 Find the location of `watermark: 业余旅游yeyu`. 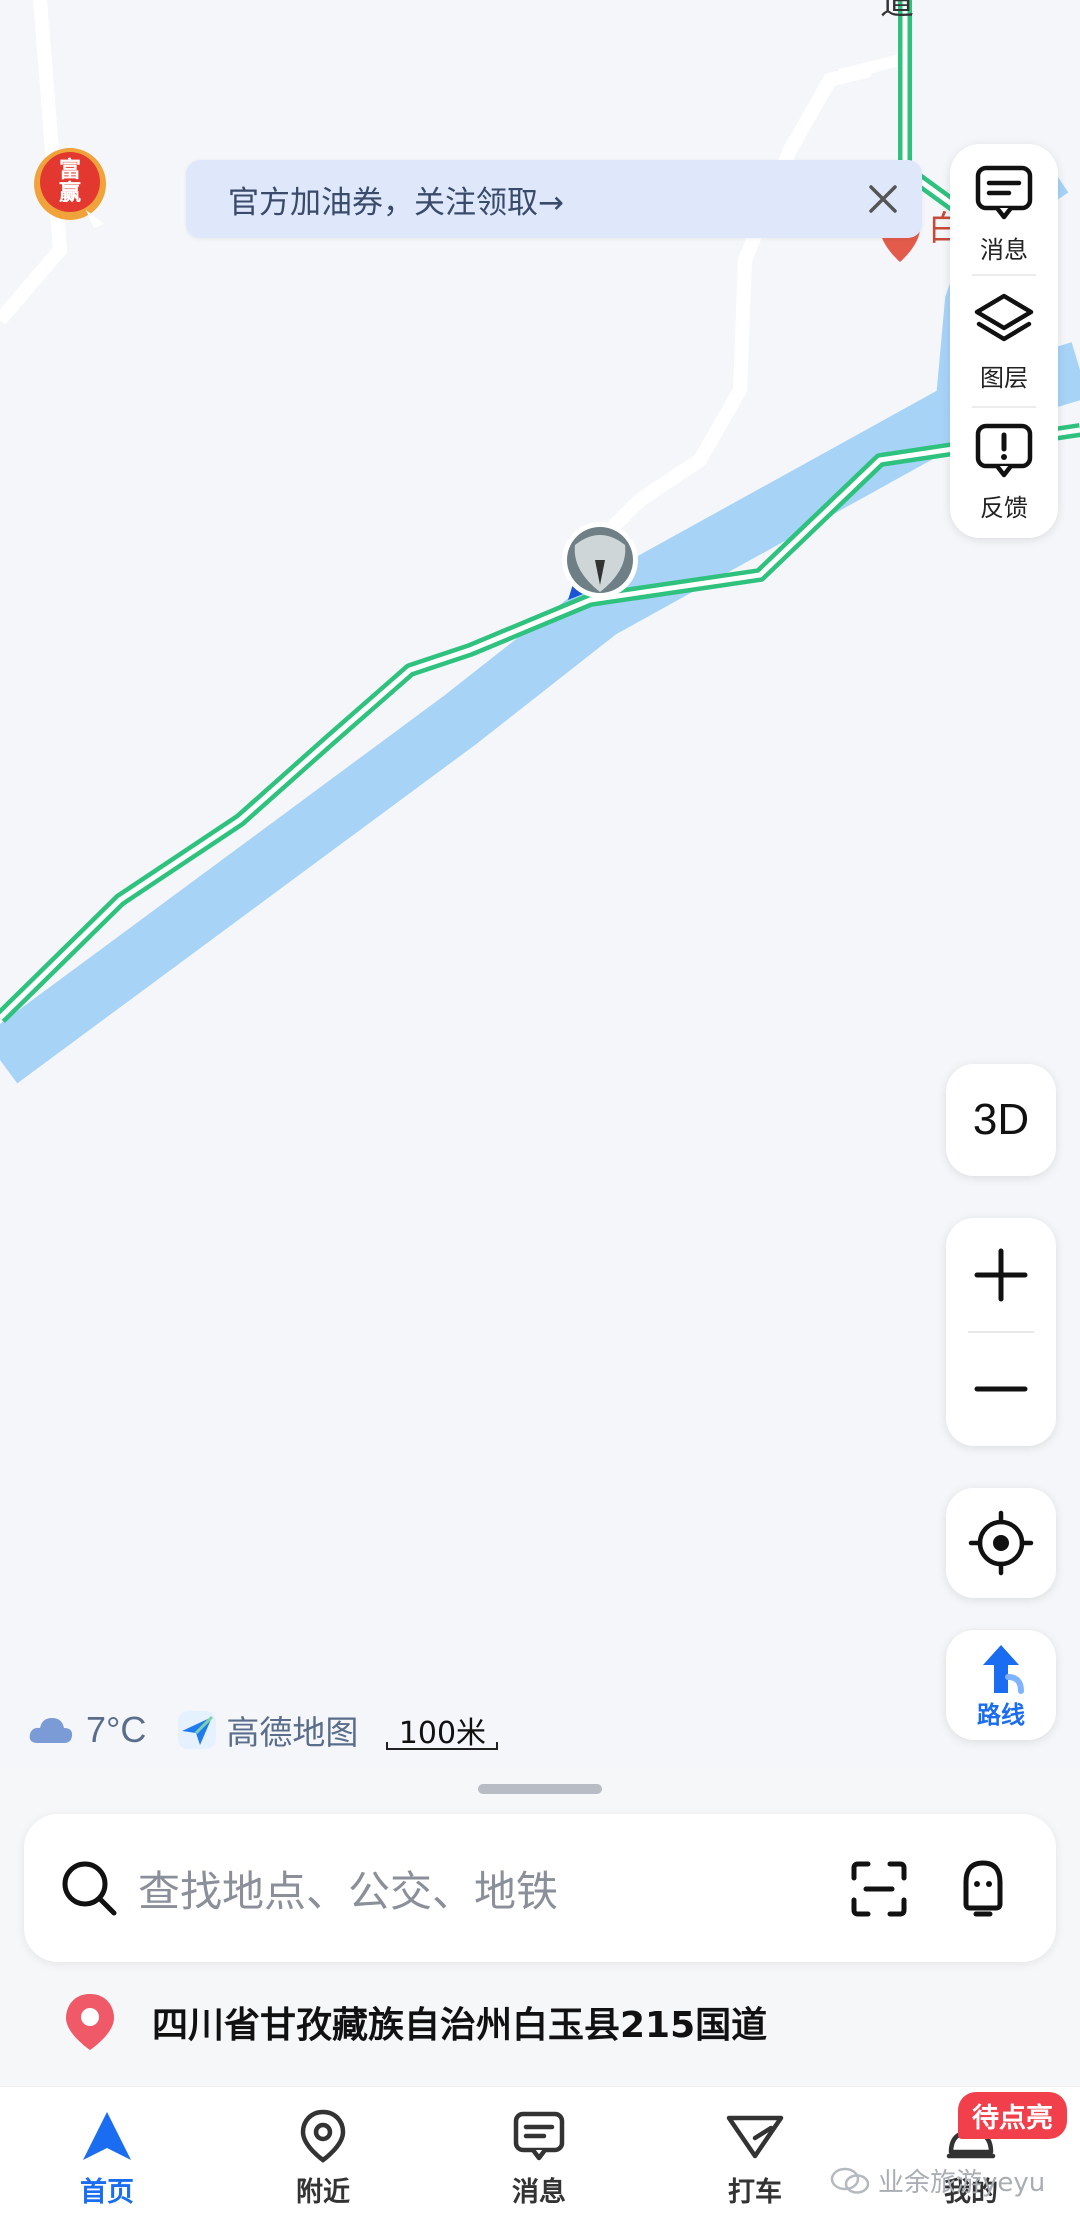

watermark: 业余旅游yeyu is located at coordinates (937, 2180).